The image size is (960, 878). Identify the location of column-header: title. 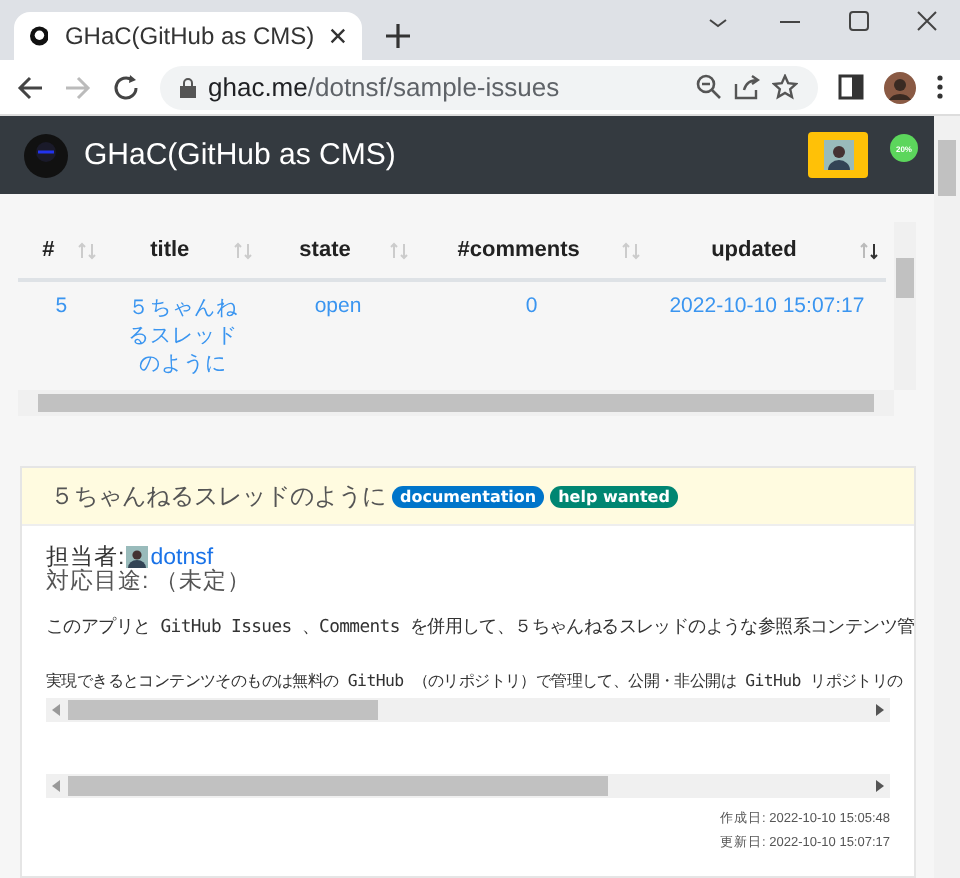
(170, 250).